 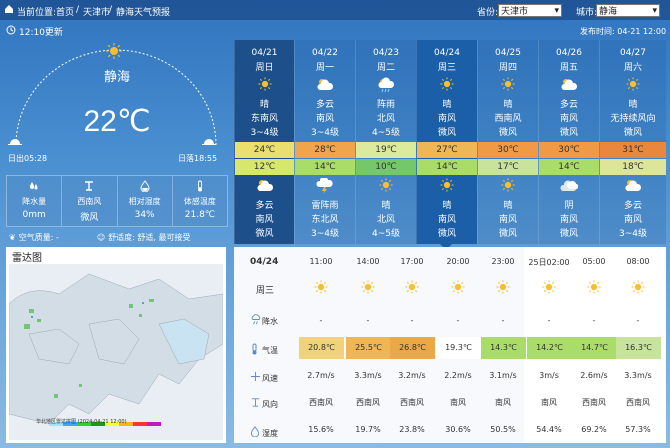 I want to click on forecast-day-04-22: 04/22 周一 多云 南风 3~4级 28℃ 14℃ 雷阵雨 东北风 3~4级, so click(x=324, y=142).